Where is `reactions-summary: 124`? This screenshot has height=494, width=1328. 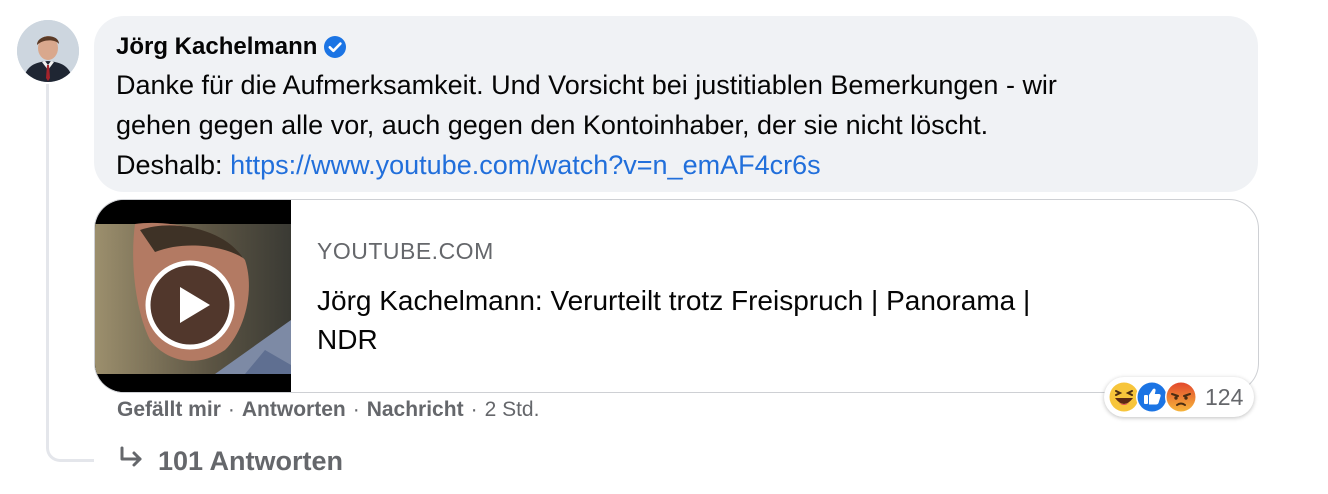 reactions-summary: 124 is located at coordinates (1179, 397).